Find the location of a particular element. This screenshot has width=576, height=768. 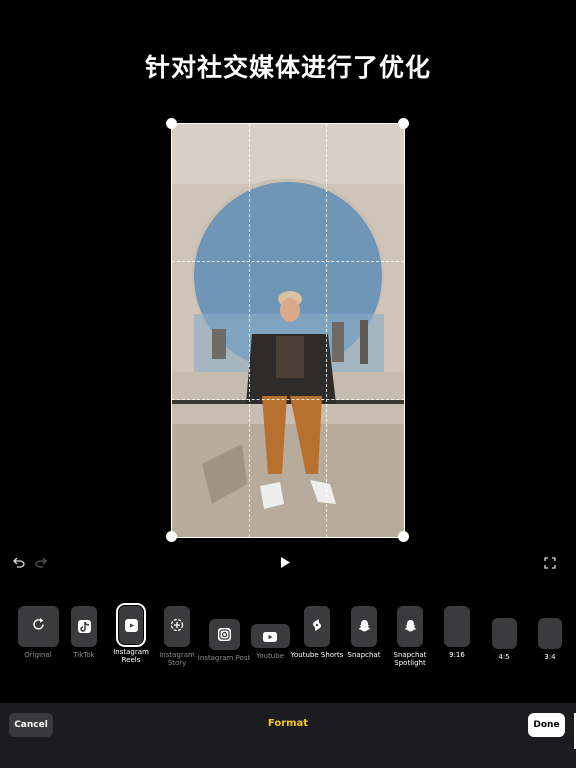

shorts-icon is located at coordinates (317, 626).